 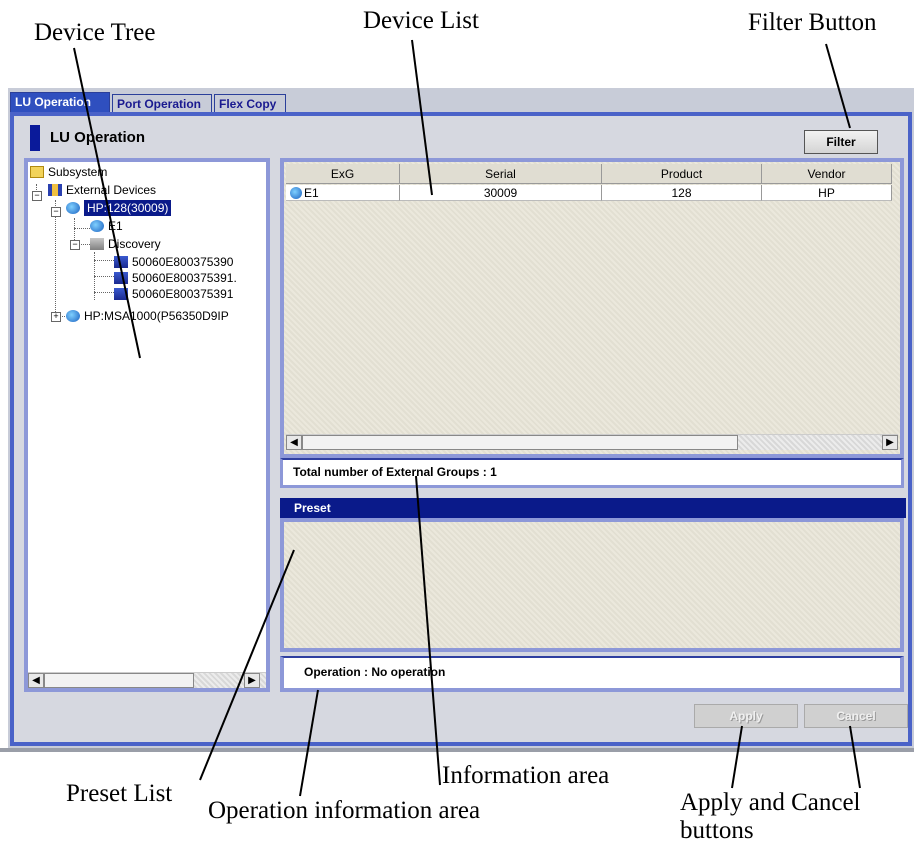 What do you see at coordinates (35, 138) in the screenshot?
I see `title-marker` at bounding box center [35, 138].